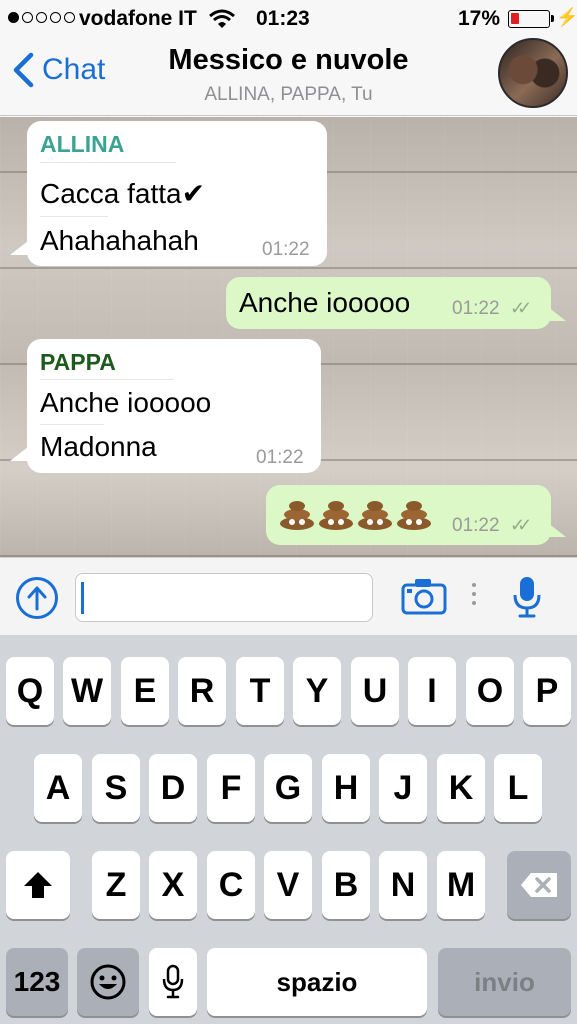  I want to click on key-c: C, so click(231, 885).